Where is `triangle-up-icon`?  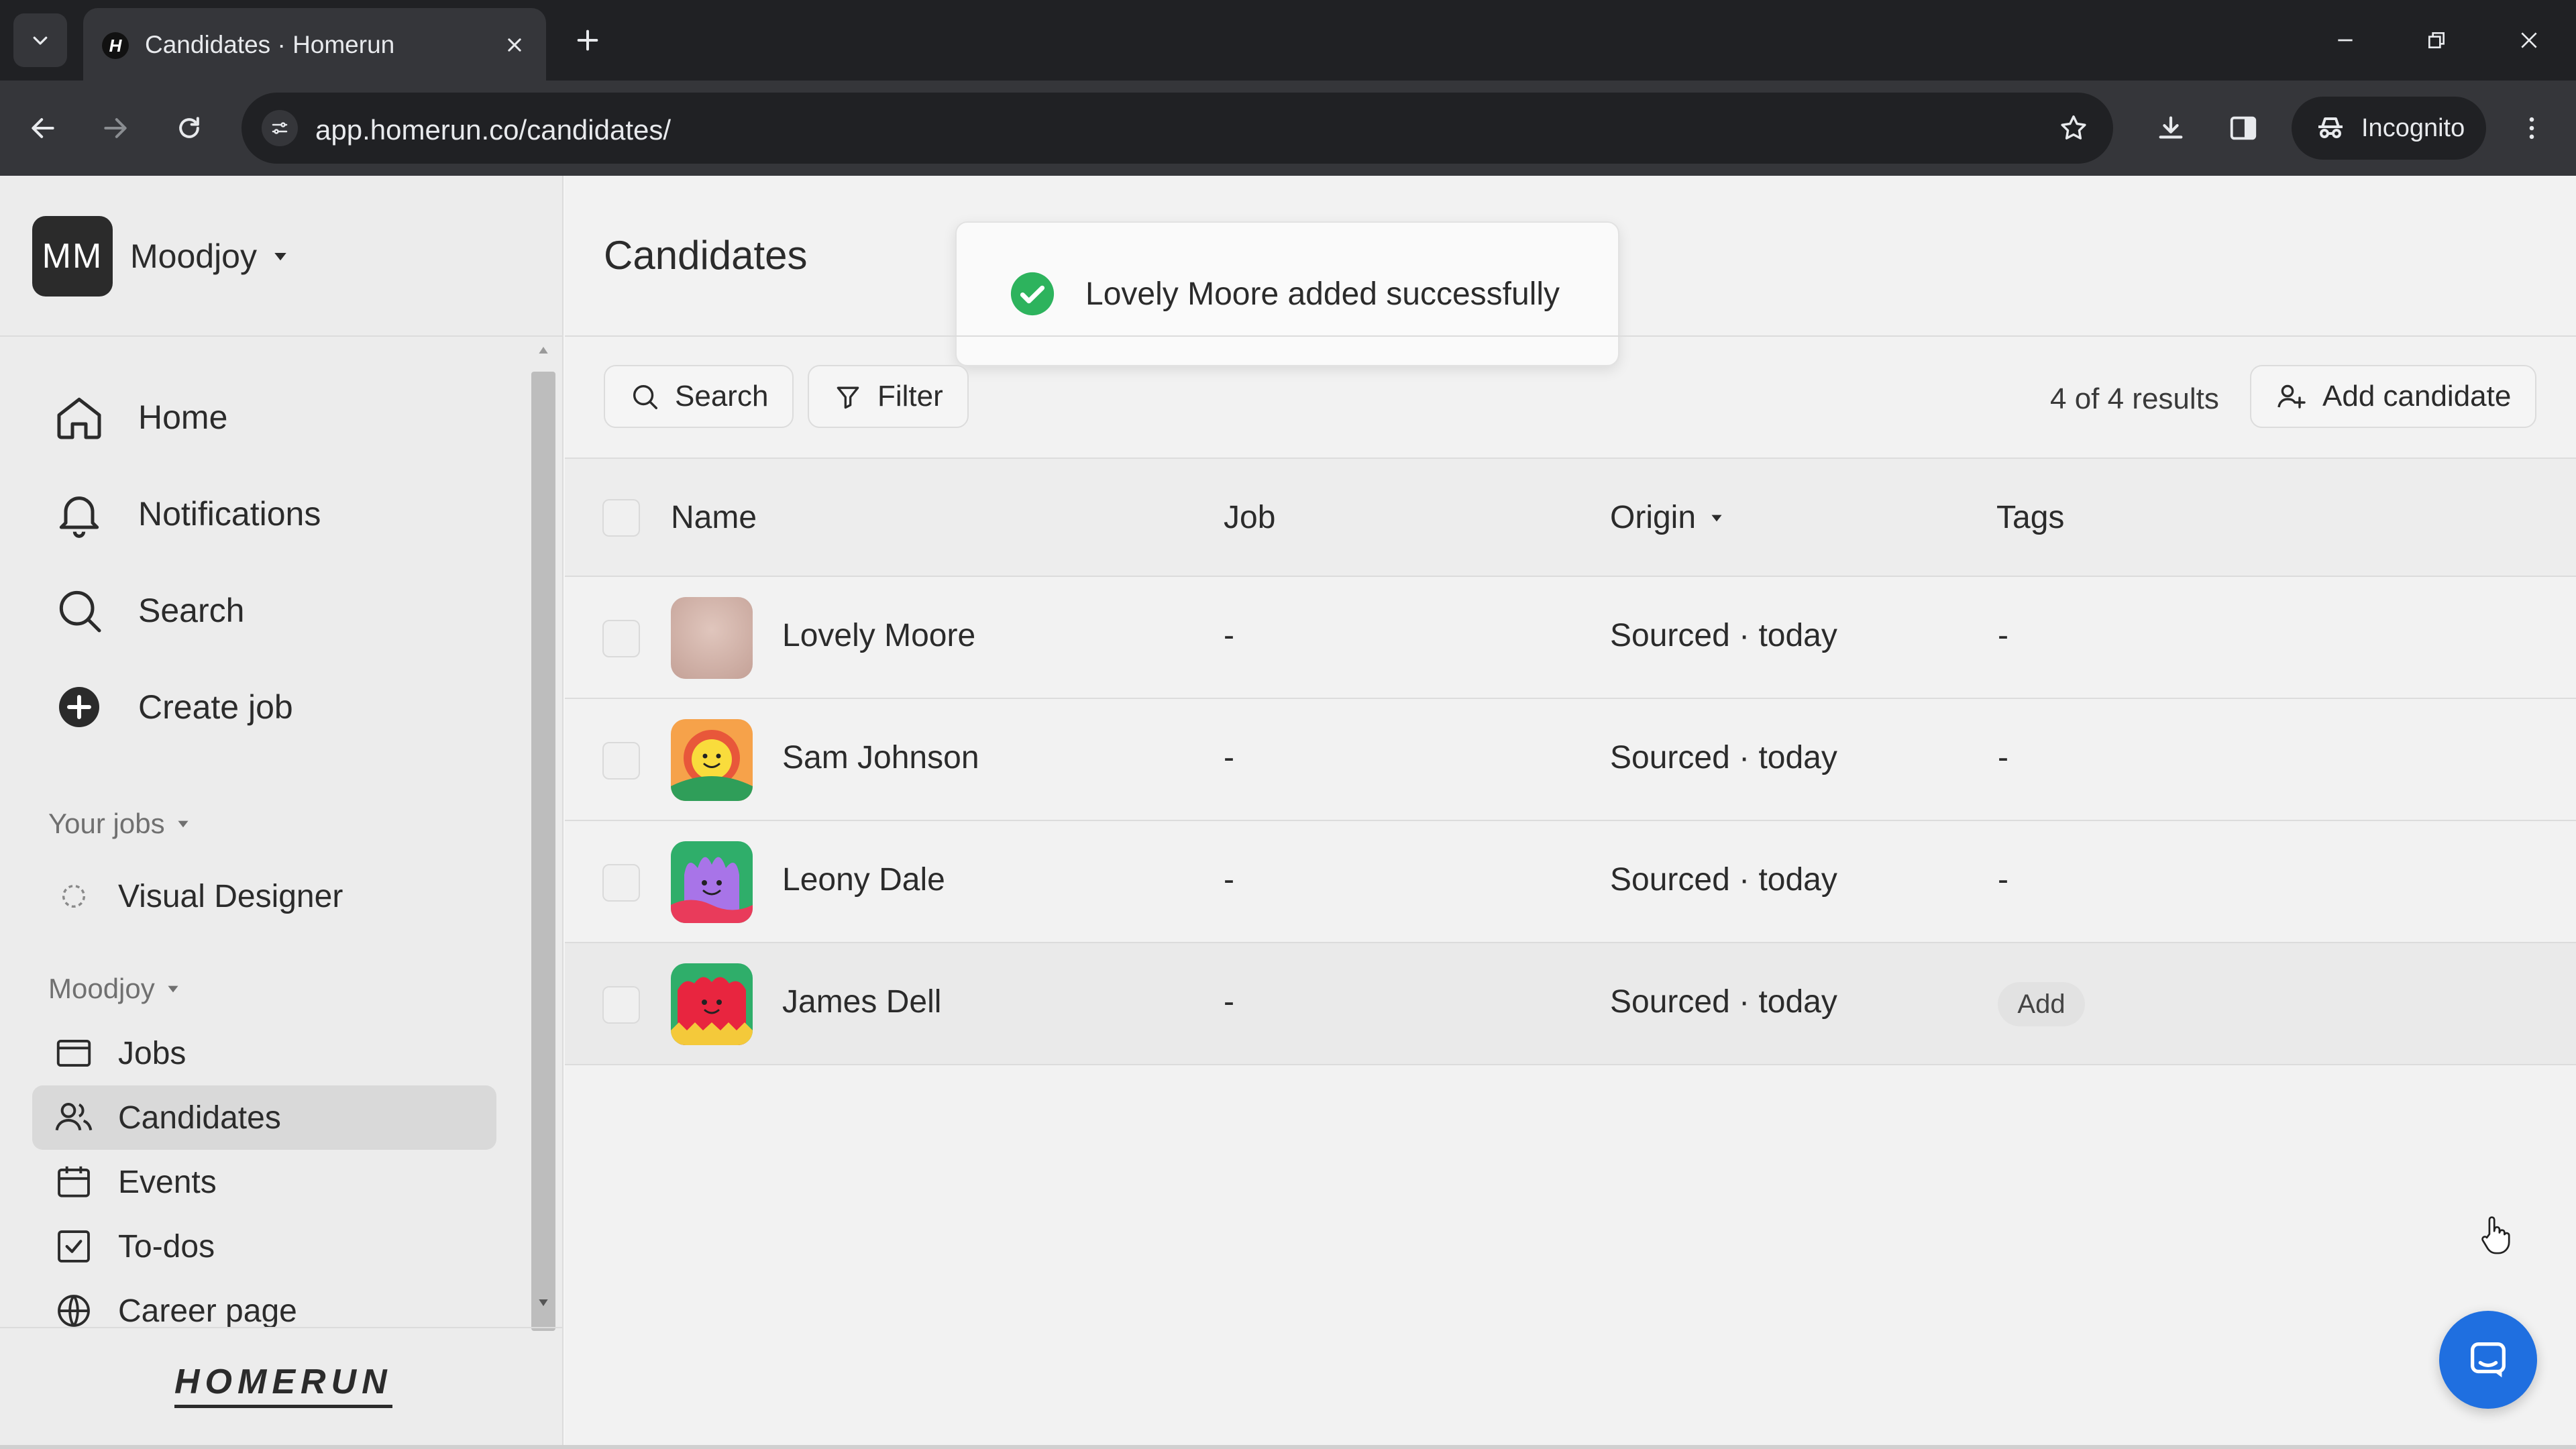 triangle-up-icon is located at coordinates (543, 350).